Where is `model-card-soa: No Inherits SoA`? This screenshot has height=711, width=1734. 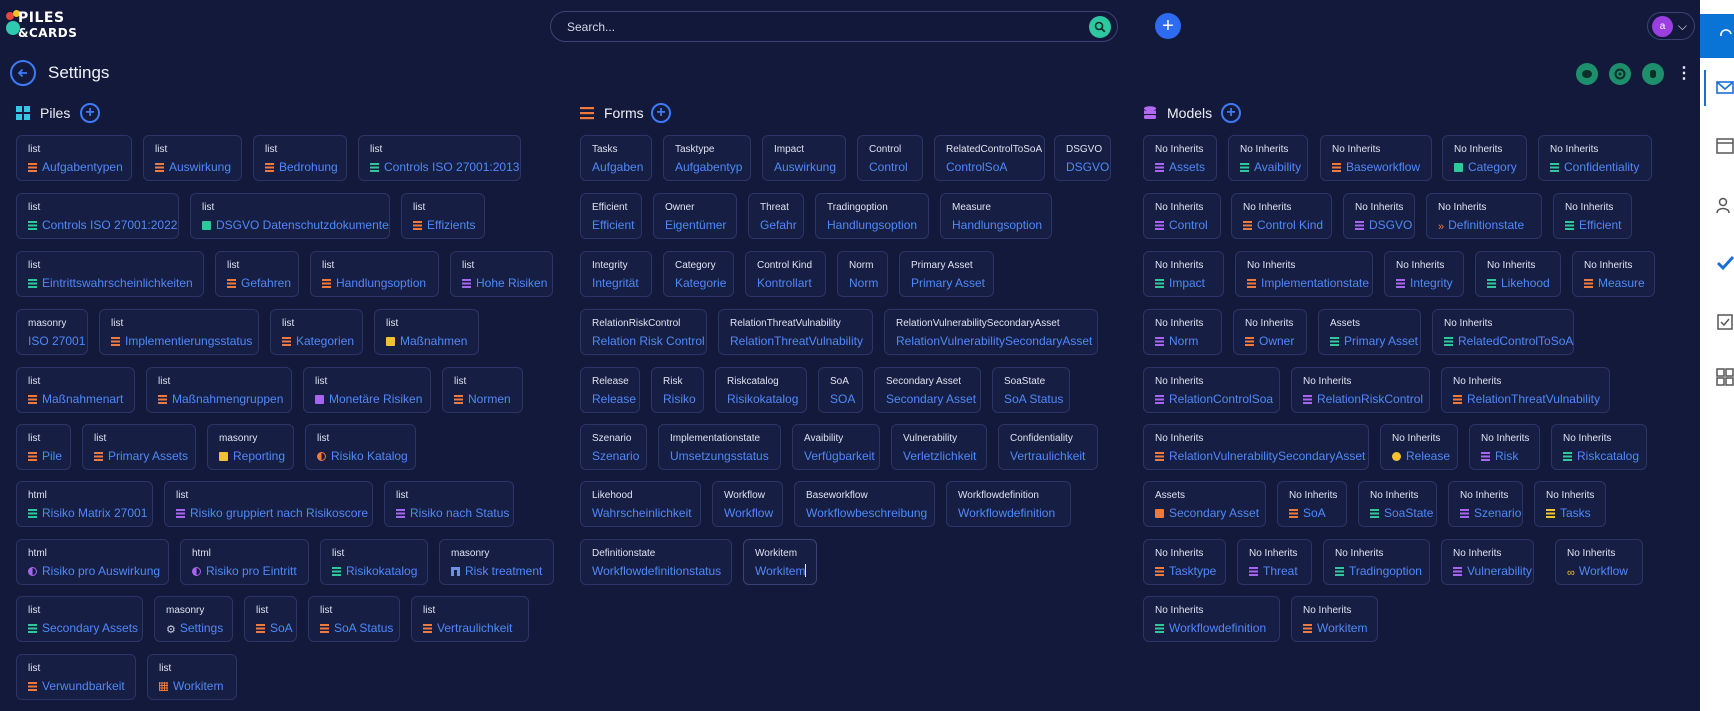 model-card-soa: No Inherits SoA is located at coordinates (1312, 504).